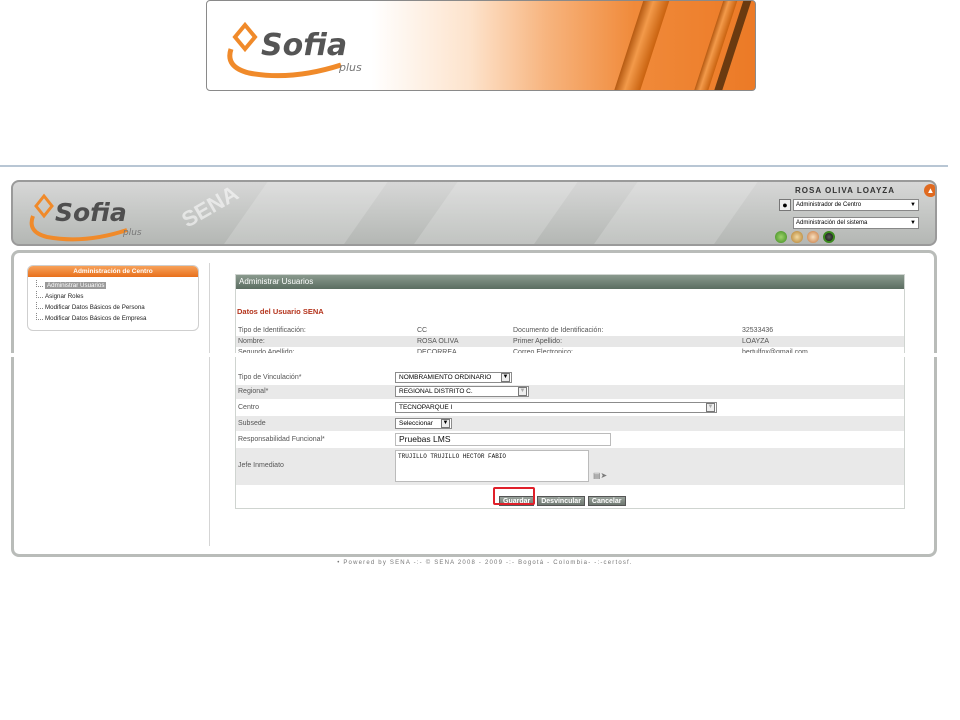 This screenshot has width=960, height=720. What do you see at coordinates (785, 205) in the screenshot?
I see `user-icon: ●` at bounding box center [785, 205].